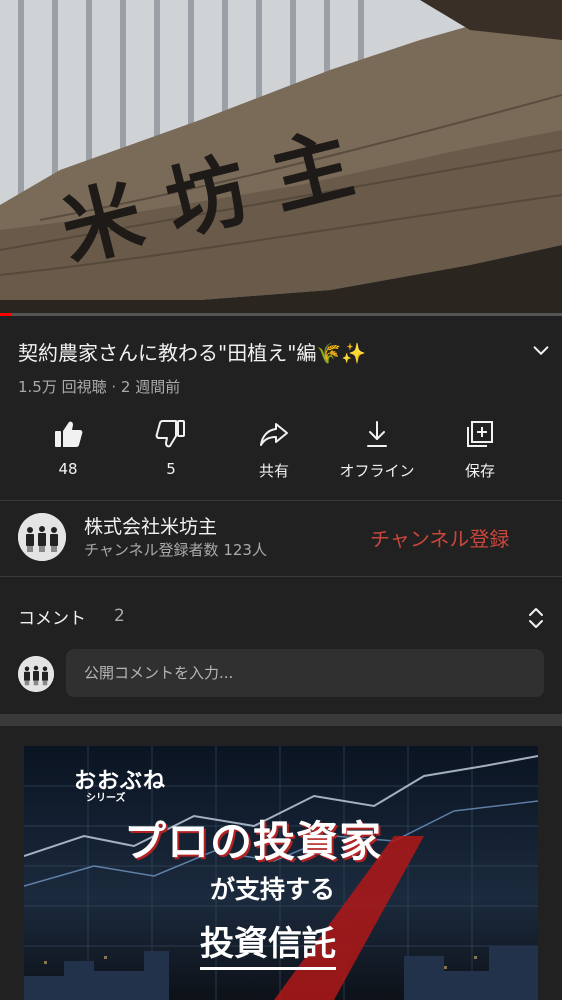  What do you see at coordinates (119, 616) in the screenshot?
I see `comments-count: 2` at bounding box center [119, 616].